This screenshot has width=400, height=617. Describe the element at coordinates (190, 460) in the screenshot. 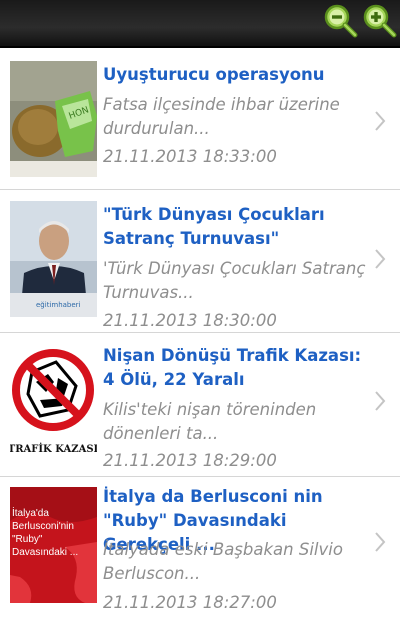

I see `news-date: 21.11.2013 18:29:00` at that location.